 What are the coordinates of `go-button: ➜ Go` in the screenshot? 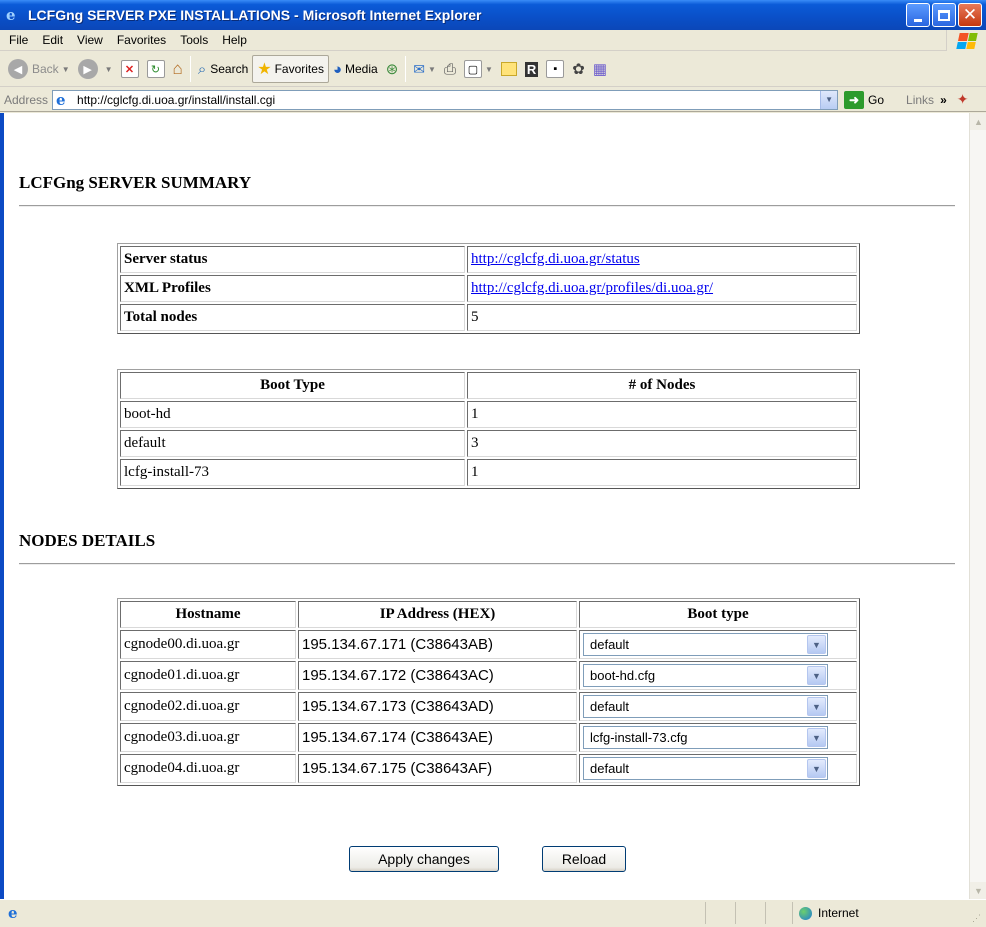 It's located at (864, 99).